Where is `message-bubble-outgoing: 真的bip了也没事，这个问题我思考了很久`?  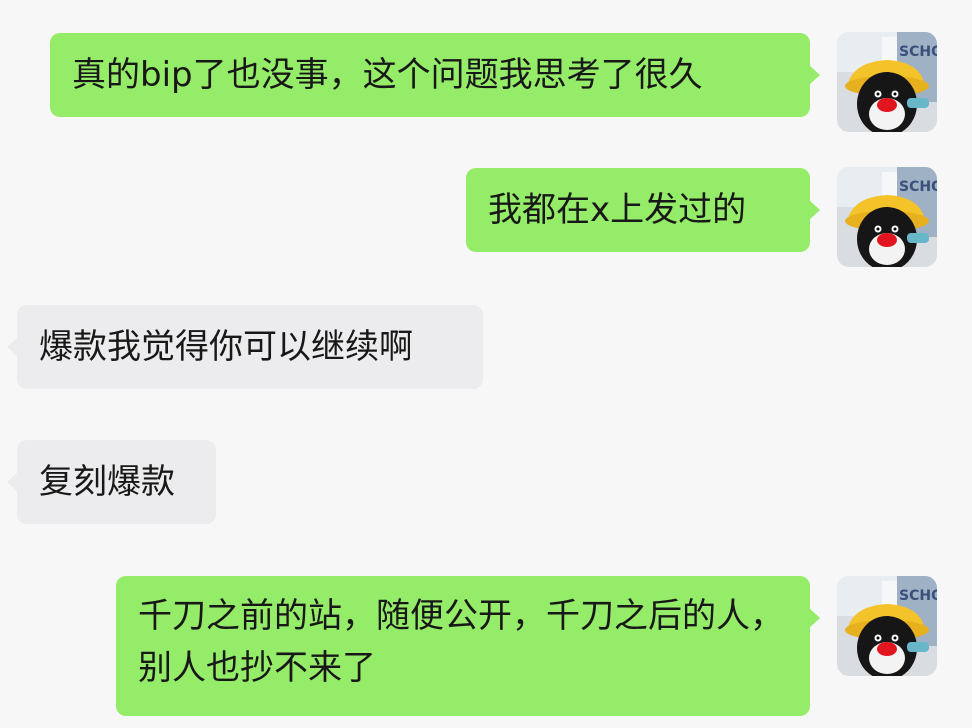 message-bubble-outgoing: 真的bip了也没事，这个问题我思考了很久 is located at coordinates (435, 75).